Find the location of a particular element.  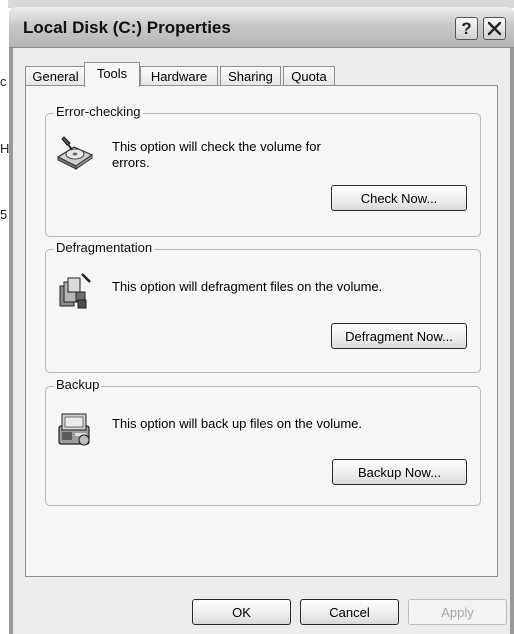

close-button is located at coordinates (494, 28).